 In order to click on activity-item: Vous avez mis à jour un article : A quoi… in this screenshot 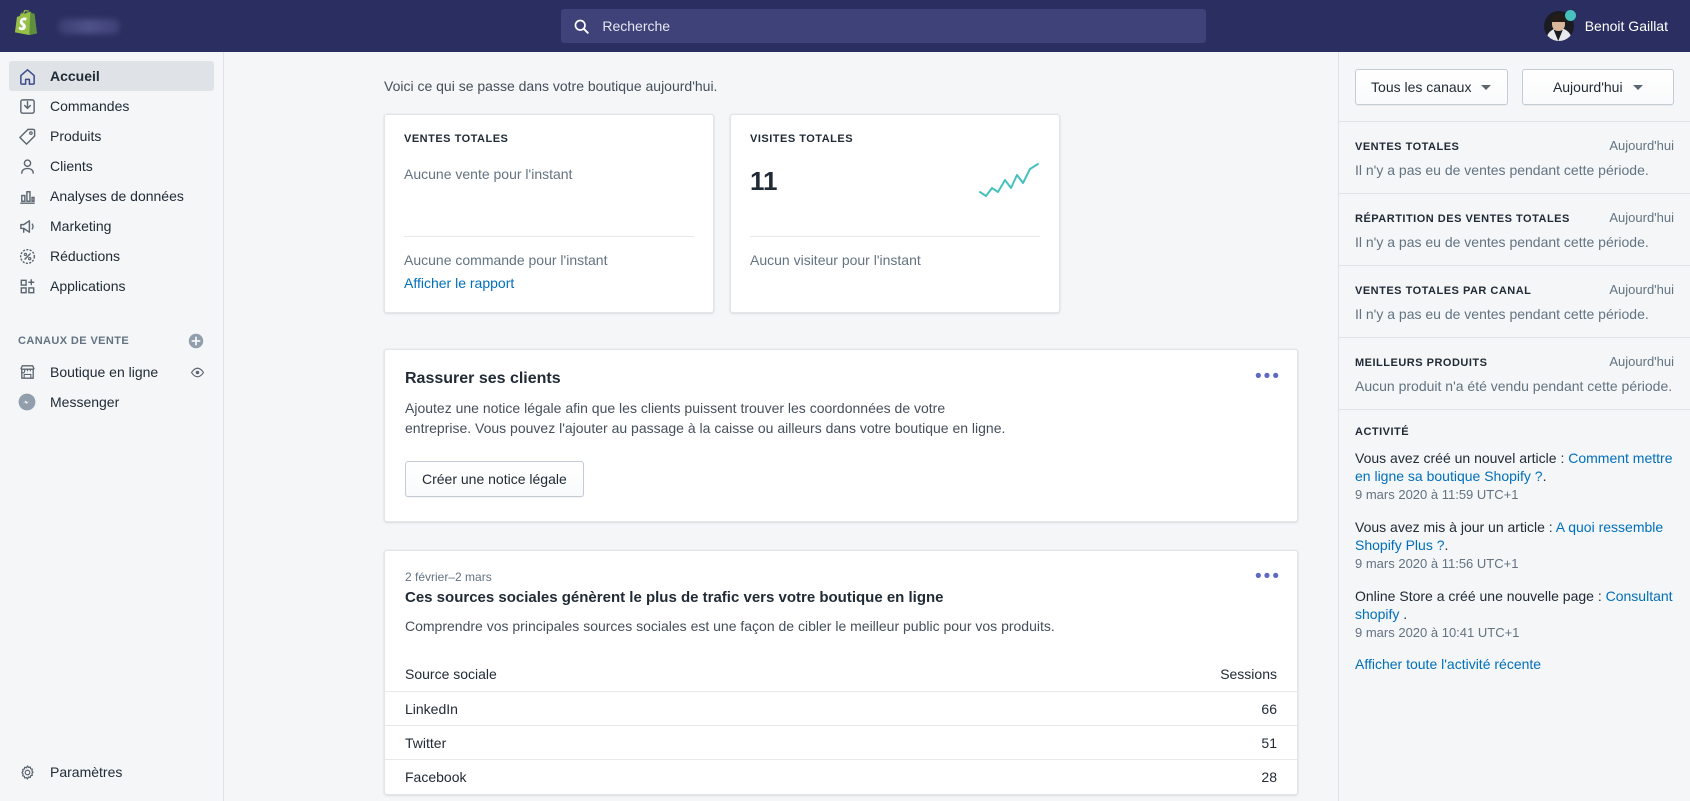, I will do `click(1514, 544)`.